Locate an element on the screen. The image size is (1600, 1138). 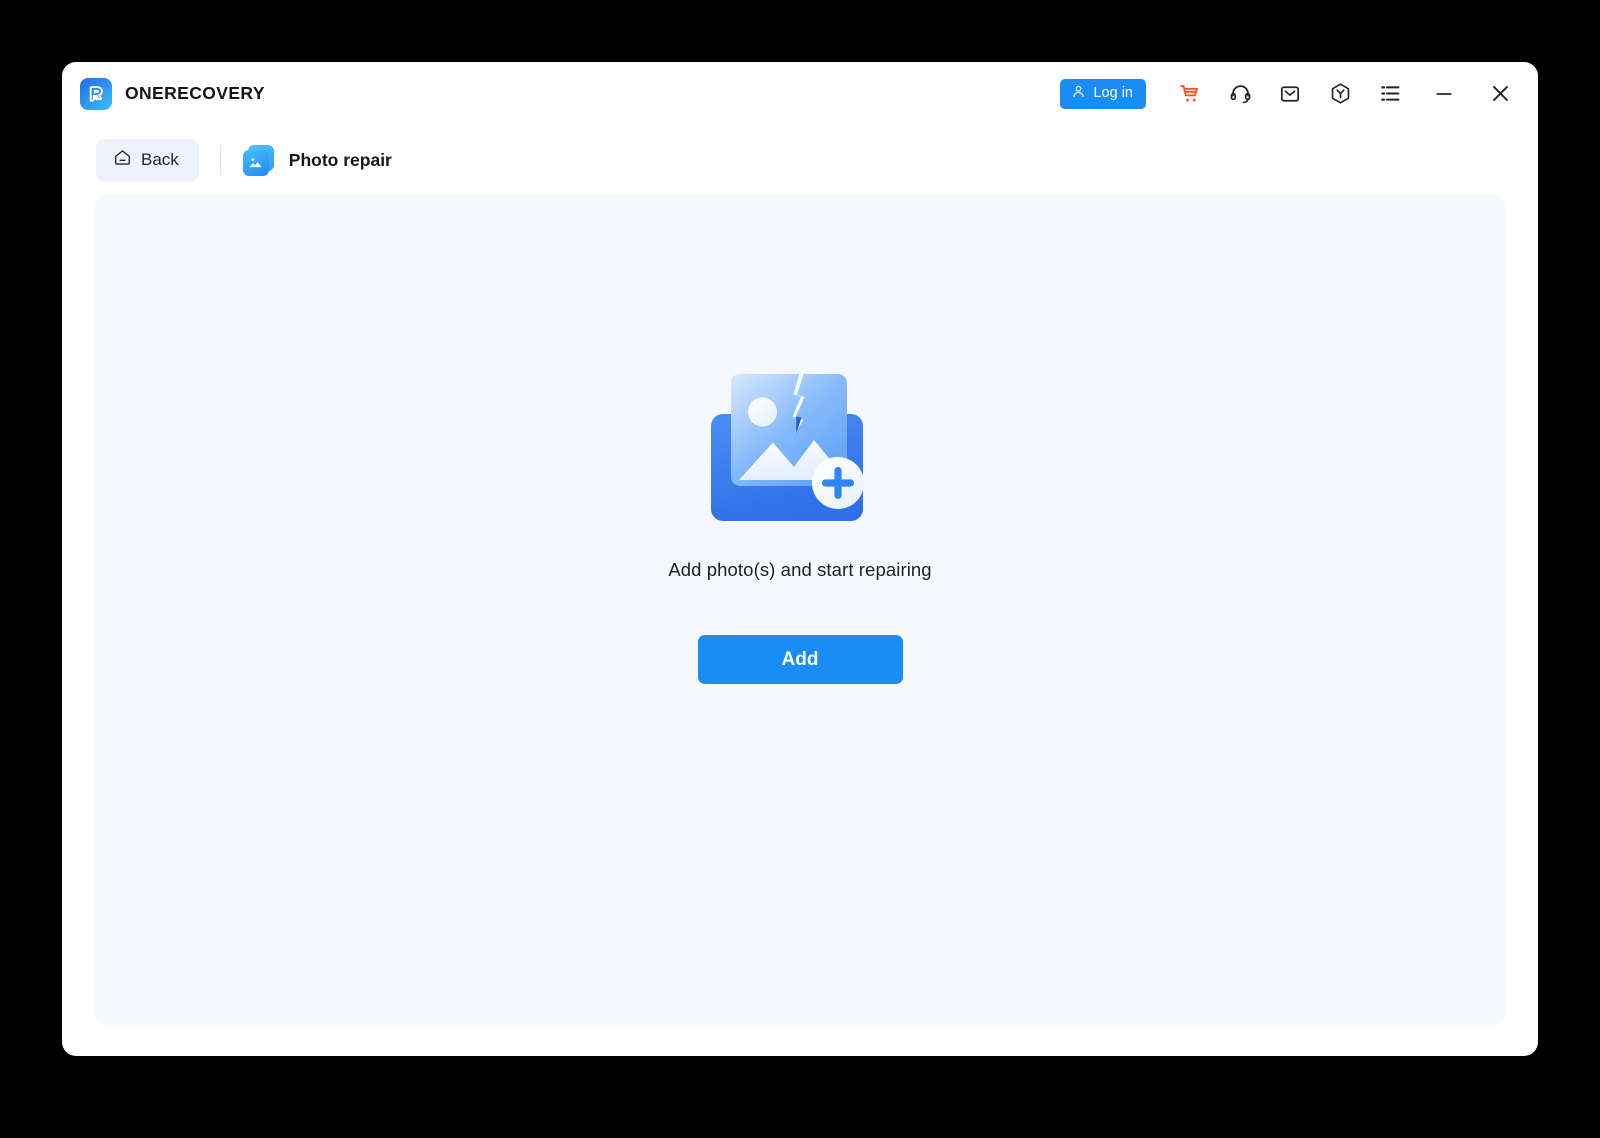
cart-icon is located at coordinates (1190, 94).